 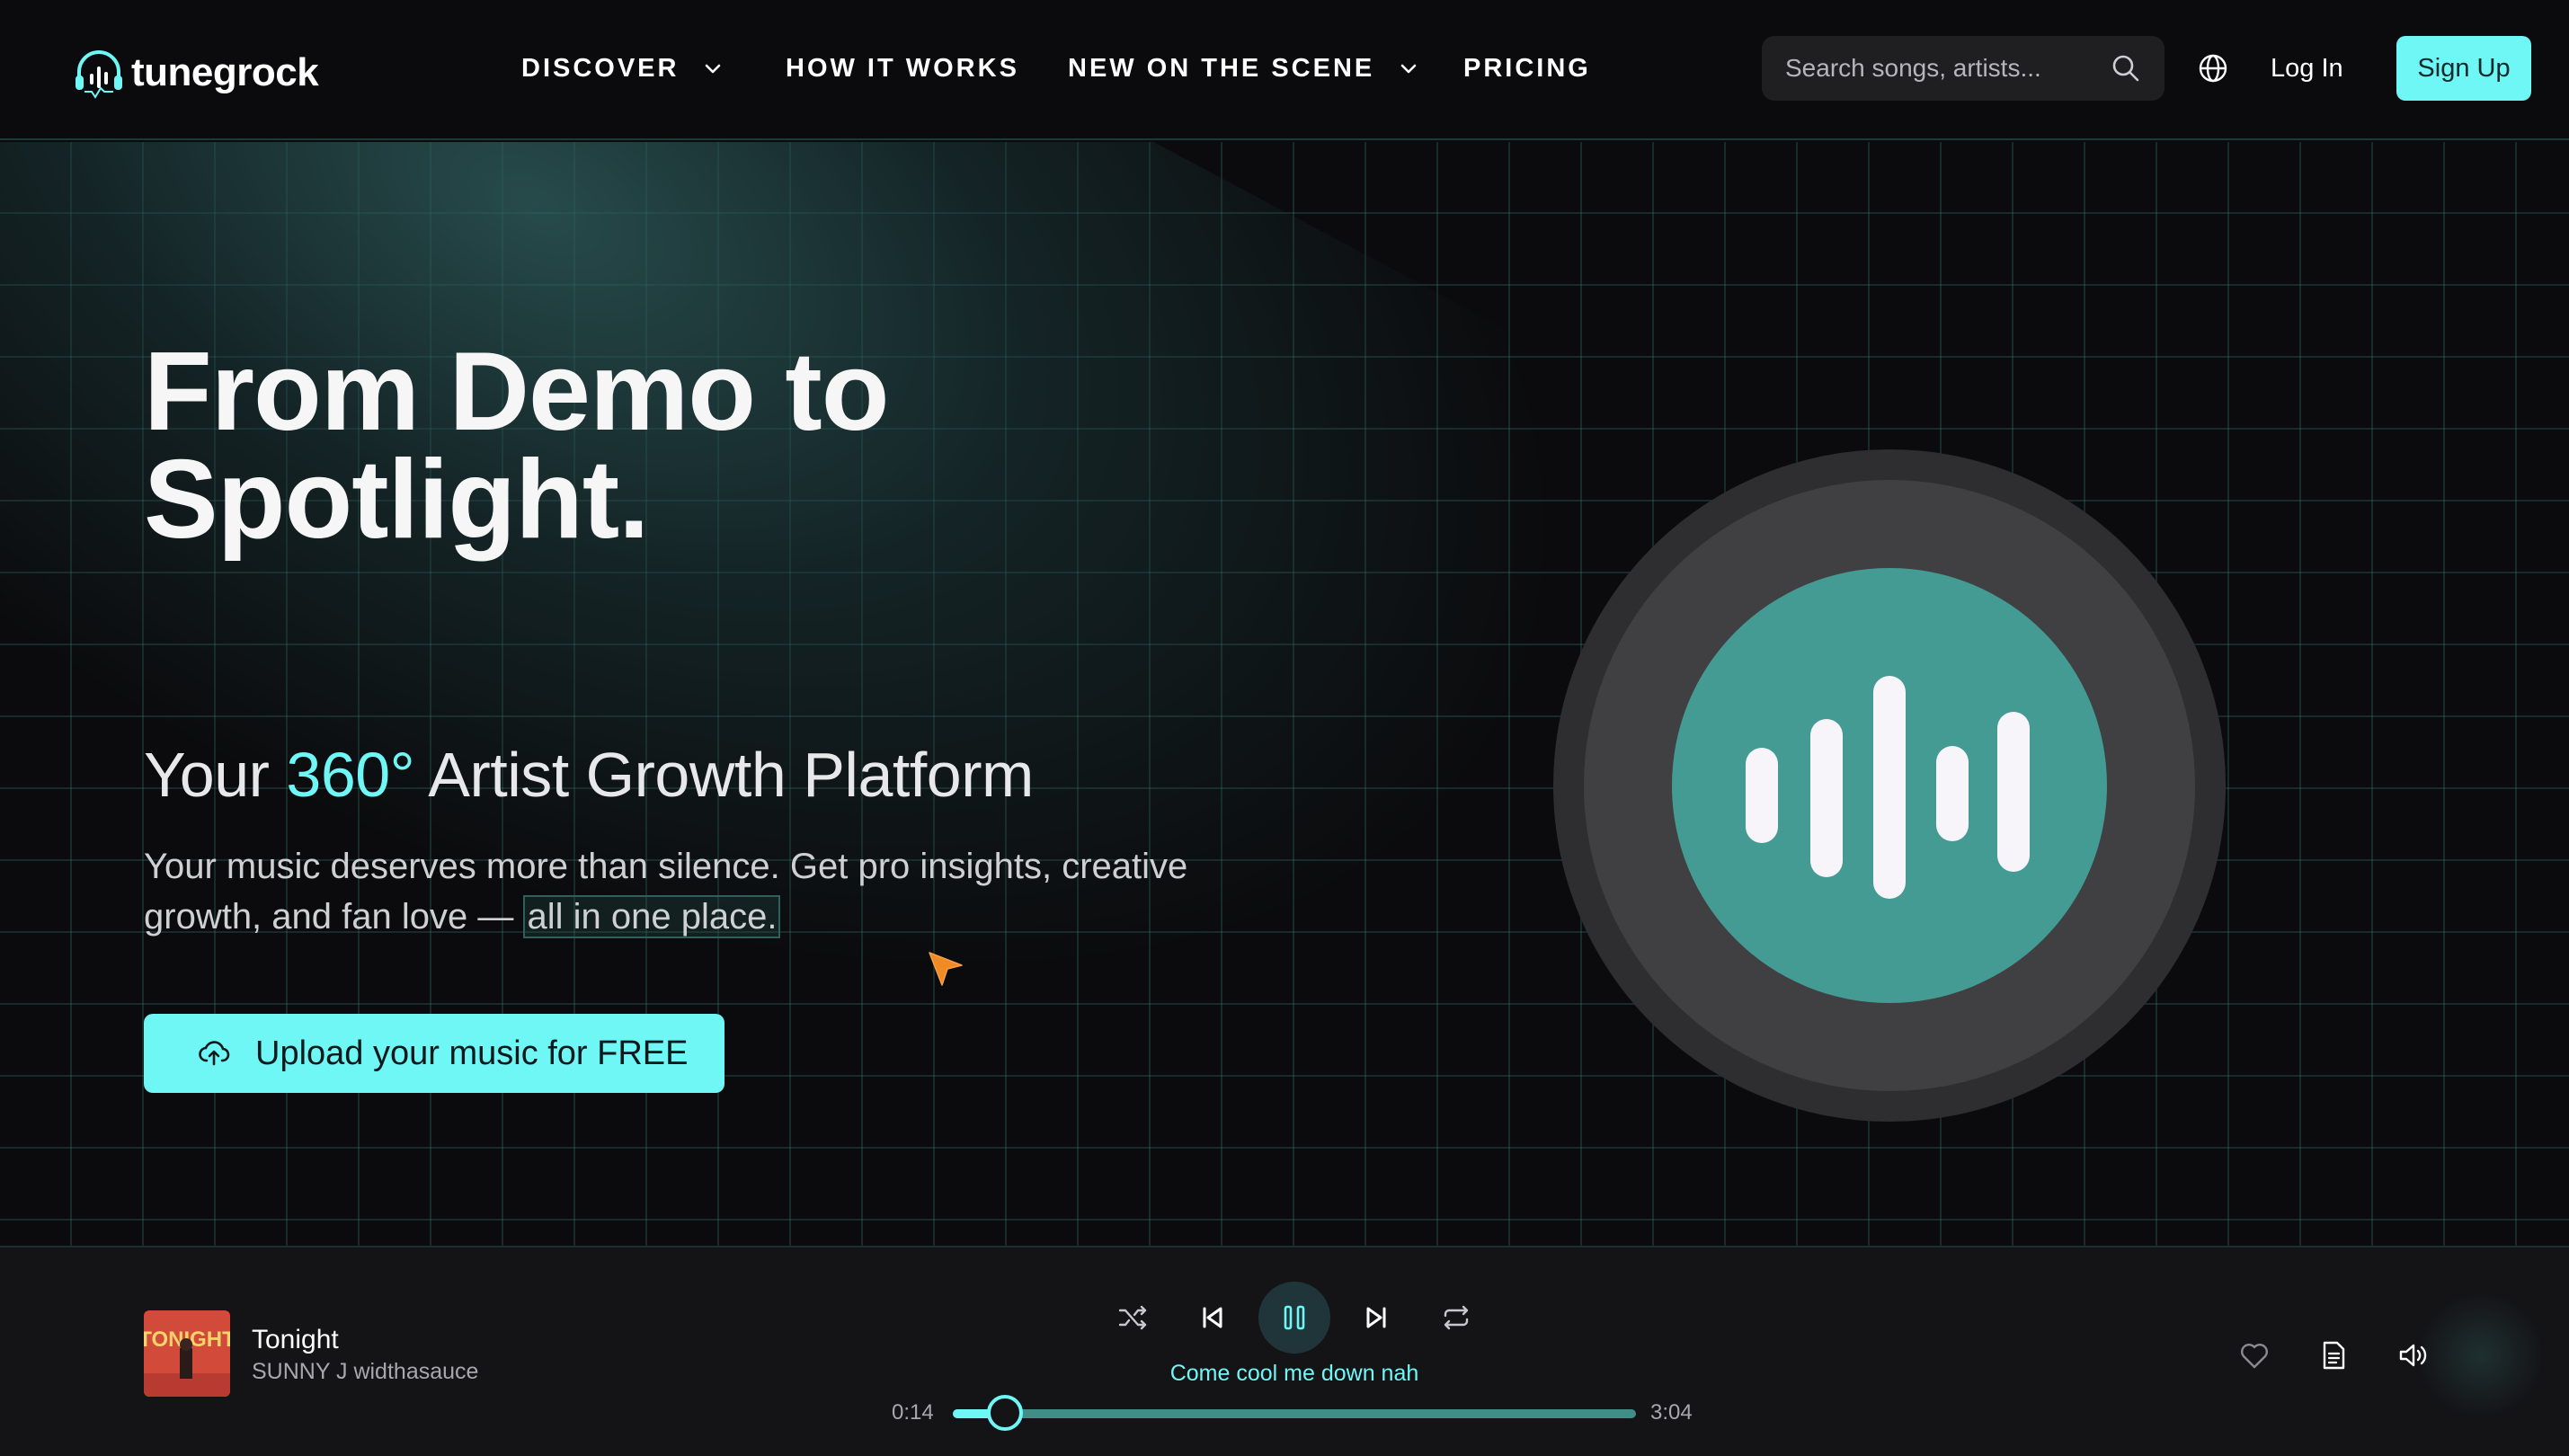 What do you see at coordinates (2126, 68) in the screenshot?
I see `search-icon` at bounding box center [2126, 68].